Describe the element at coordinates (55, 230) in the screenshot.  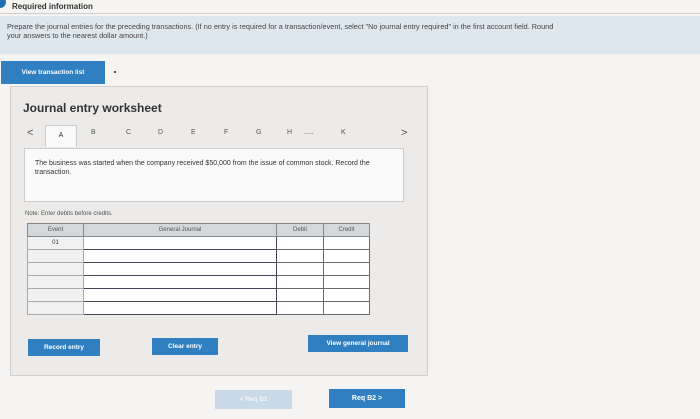
I see `event-column-header: Event` at that location.